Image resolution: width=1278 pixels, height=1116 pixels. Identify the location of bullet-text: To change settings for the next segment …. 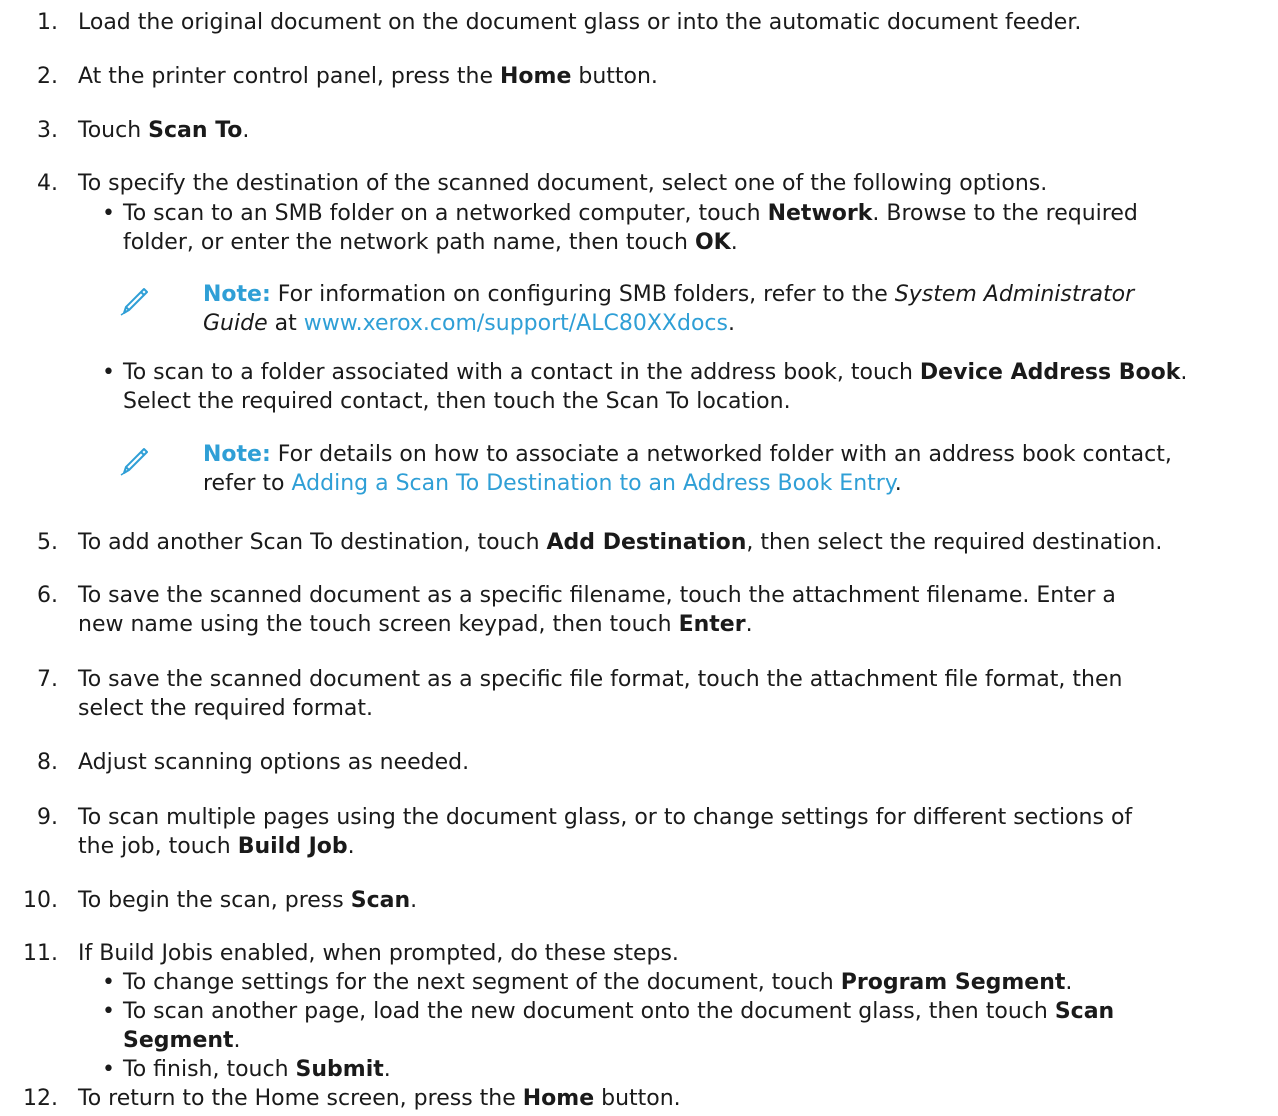
(598, 982).